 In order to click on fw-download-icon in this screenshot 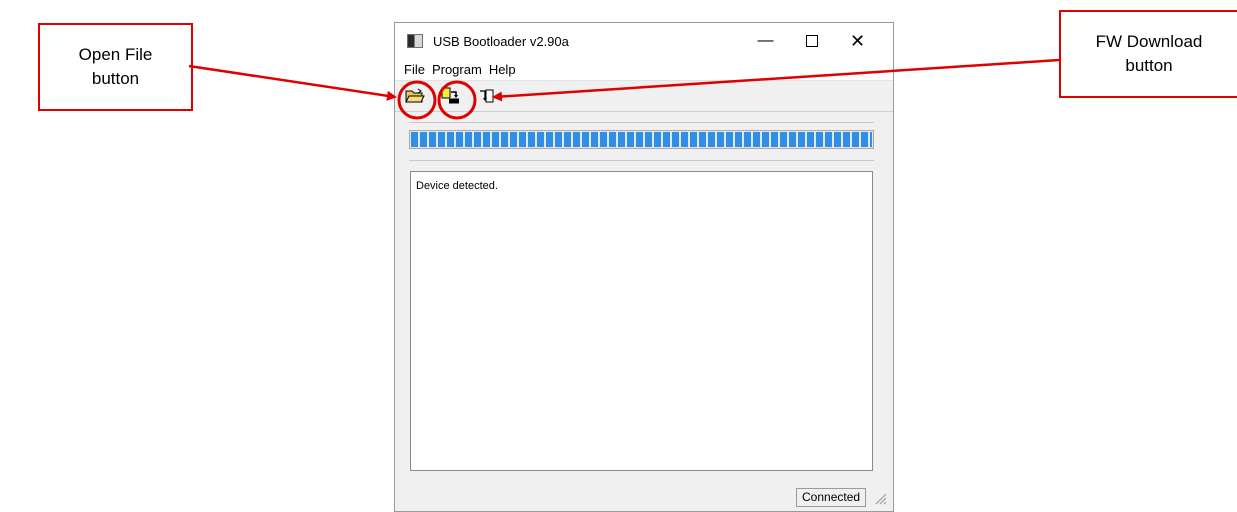, I will do `click(450, 95)`.